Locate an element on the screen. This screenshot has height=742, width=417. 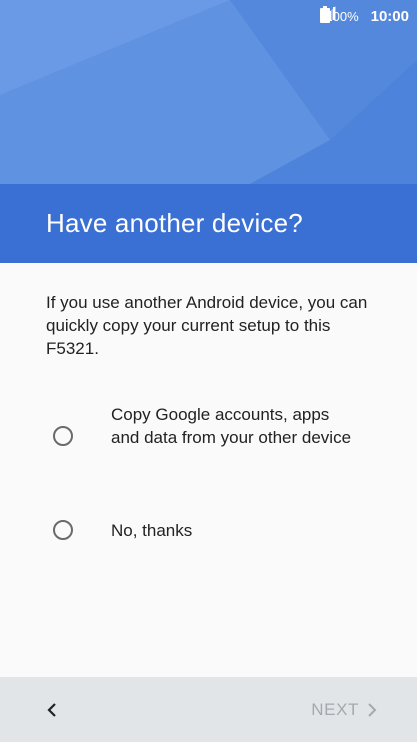
chevron-right-icon is located at coordinates (372, 710).